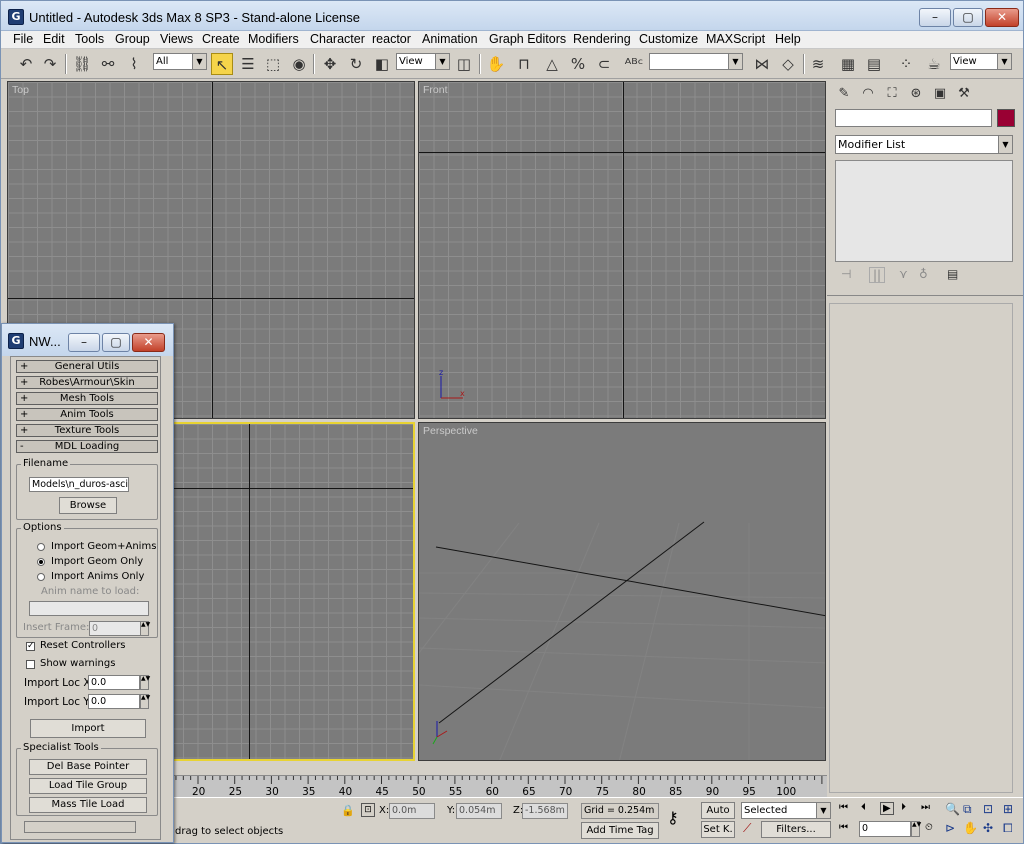 Image resolution: width=1024 pixels, height=844 pixels. I want to click on go-to-end-icon: ⏭, so click(925, 807).